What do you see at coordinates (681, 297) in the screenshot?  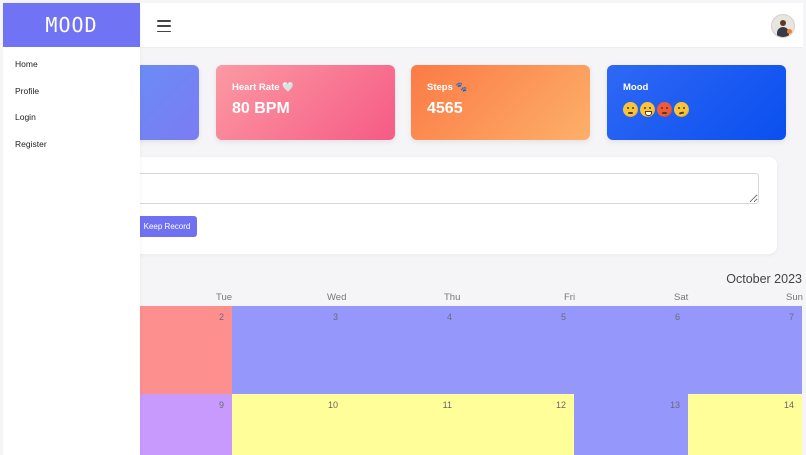 I see `day-header-sat: Sat` at bounding box center [681, 297].